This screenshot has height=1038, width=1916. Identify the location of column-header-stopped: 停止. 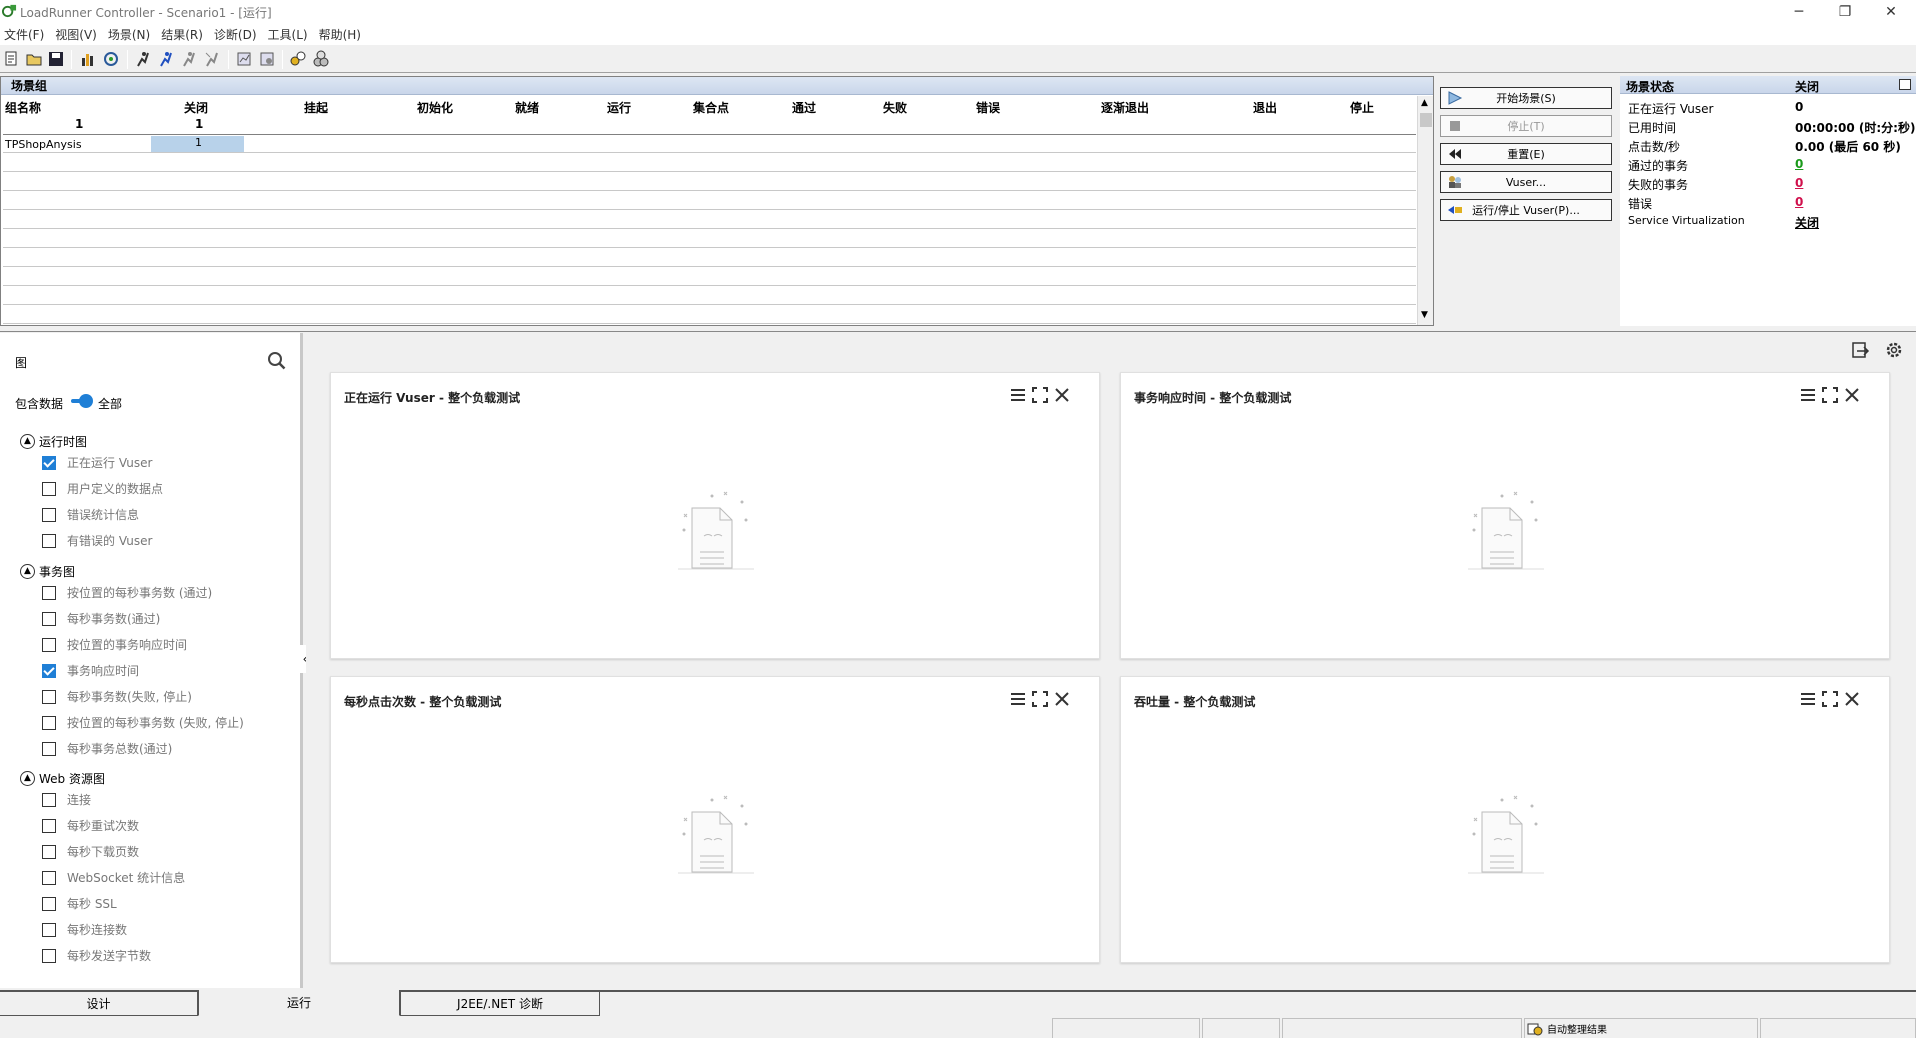
(1362, 107).